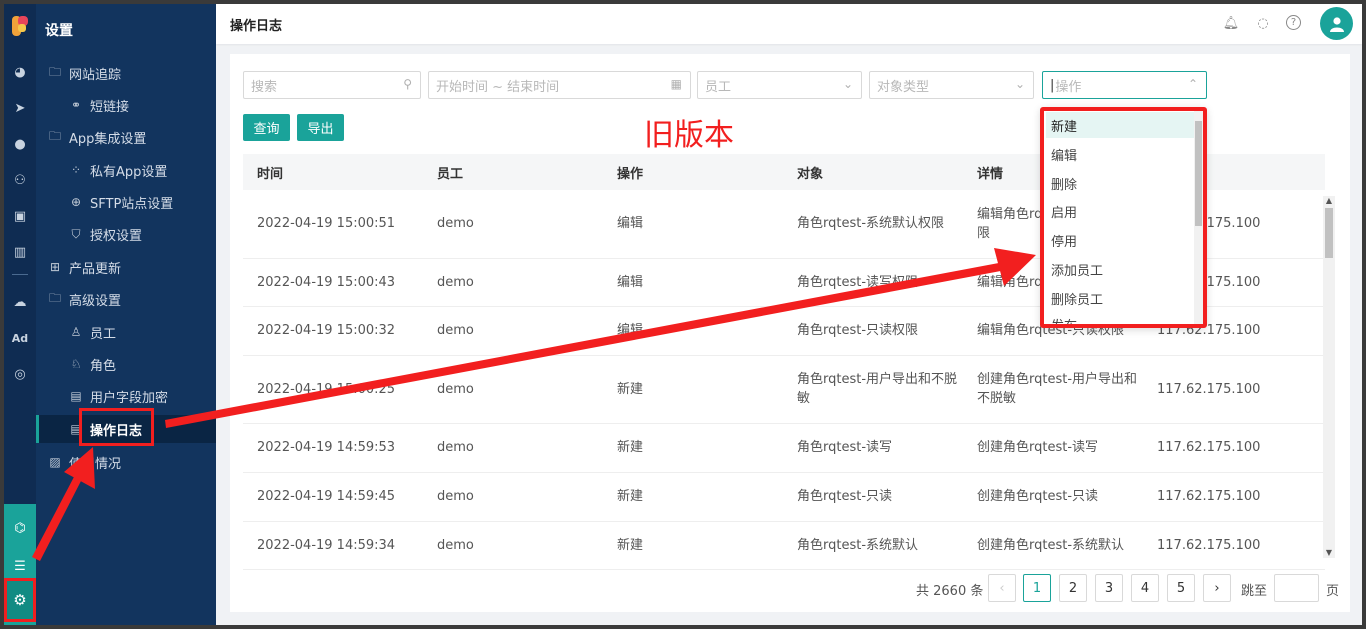 This screenshot has width=1366, height=629. What do you see at coordinates (1329, 553) in the screenshot?
I see `scroll-down-icon: ▼` at bounding box center [1329, 553].